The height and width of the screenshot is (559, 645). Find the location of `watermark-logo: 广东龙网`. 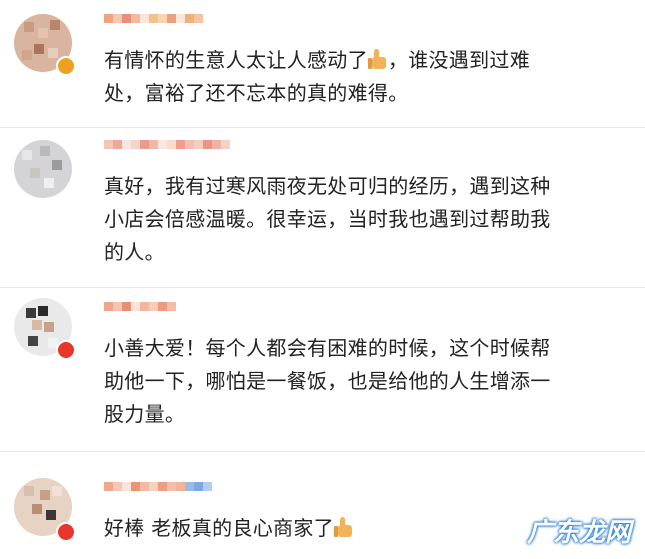

watermark-logo: 广东龙网 is located at coordinates (578, 533).